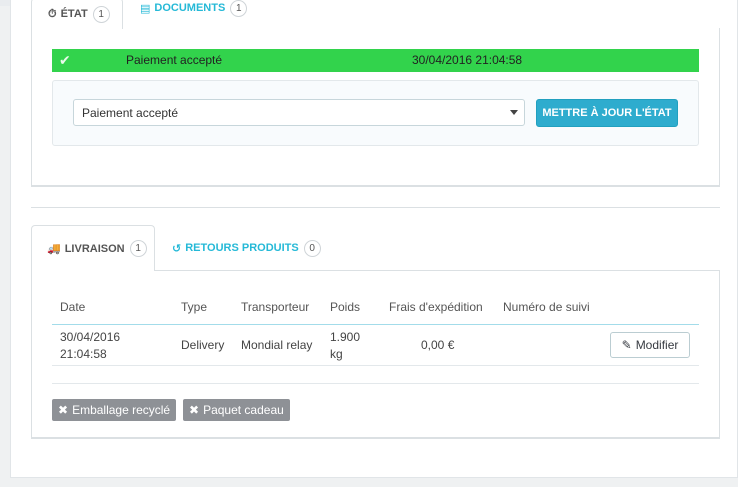 Image resolution: width=738 pixels, height=487 pixels. I want to click on tab-shipping-count: 1, so click(138, 248).